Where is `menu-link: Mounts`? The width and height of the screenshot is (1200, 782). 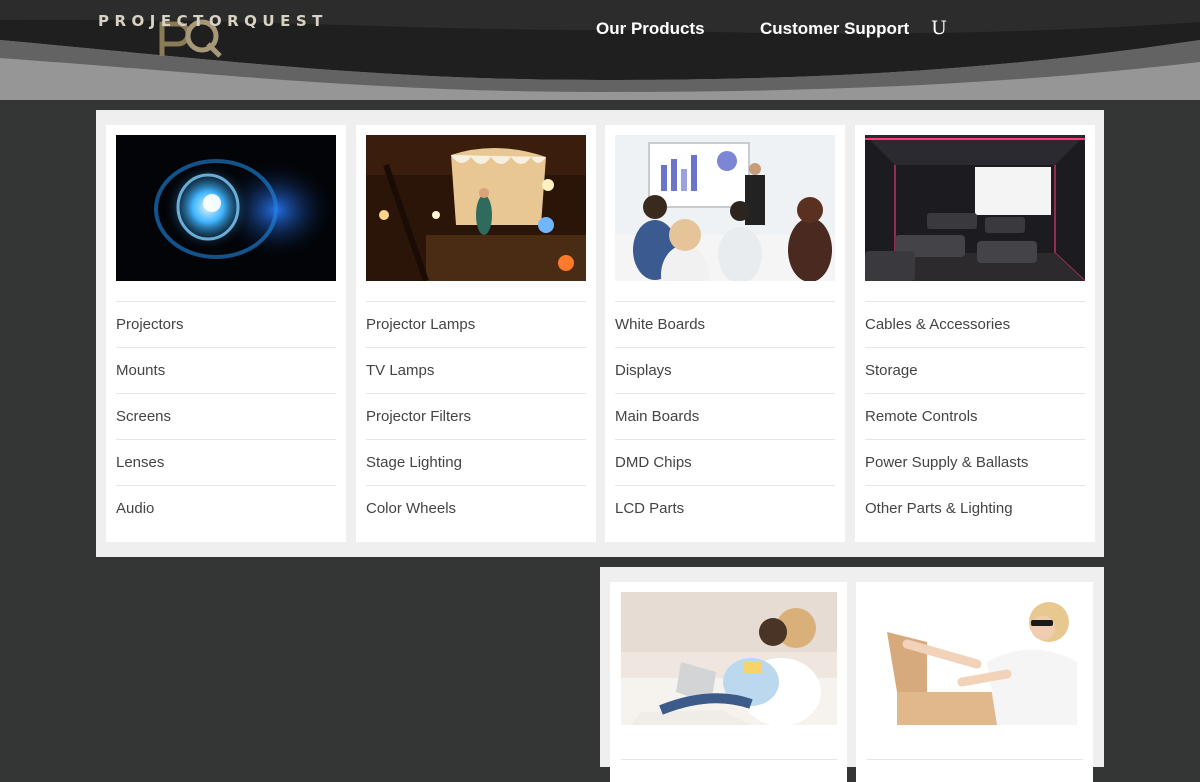 menu-link: Mounts is located at coordinates (226, 371).